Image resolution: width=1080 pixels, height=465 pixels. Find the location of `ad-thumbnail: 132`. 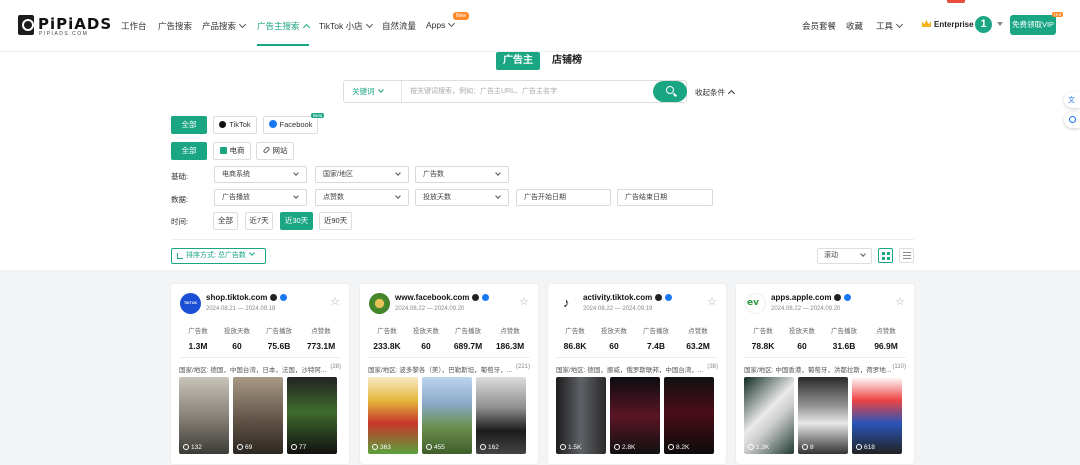

ad-thumbnail: 132 is located at coordinates (204, 415).